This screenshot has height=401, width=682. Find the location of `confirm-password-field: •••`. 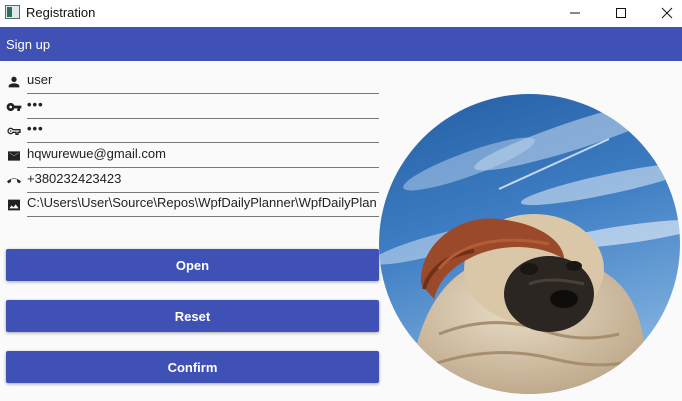

confirm-password-field: ••• is located at coordinates (190, 131).